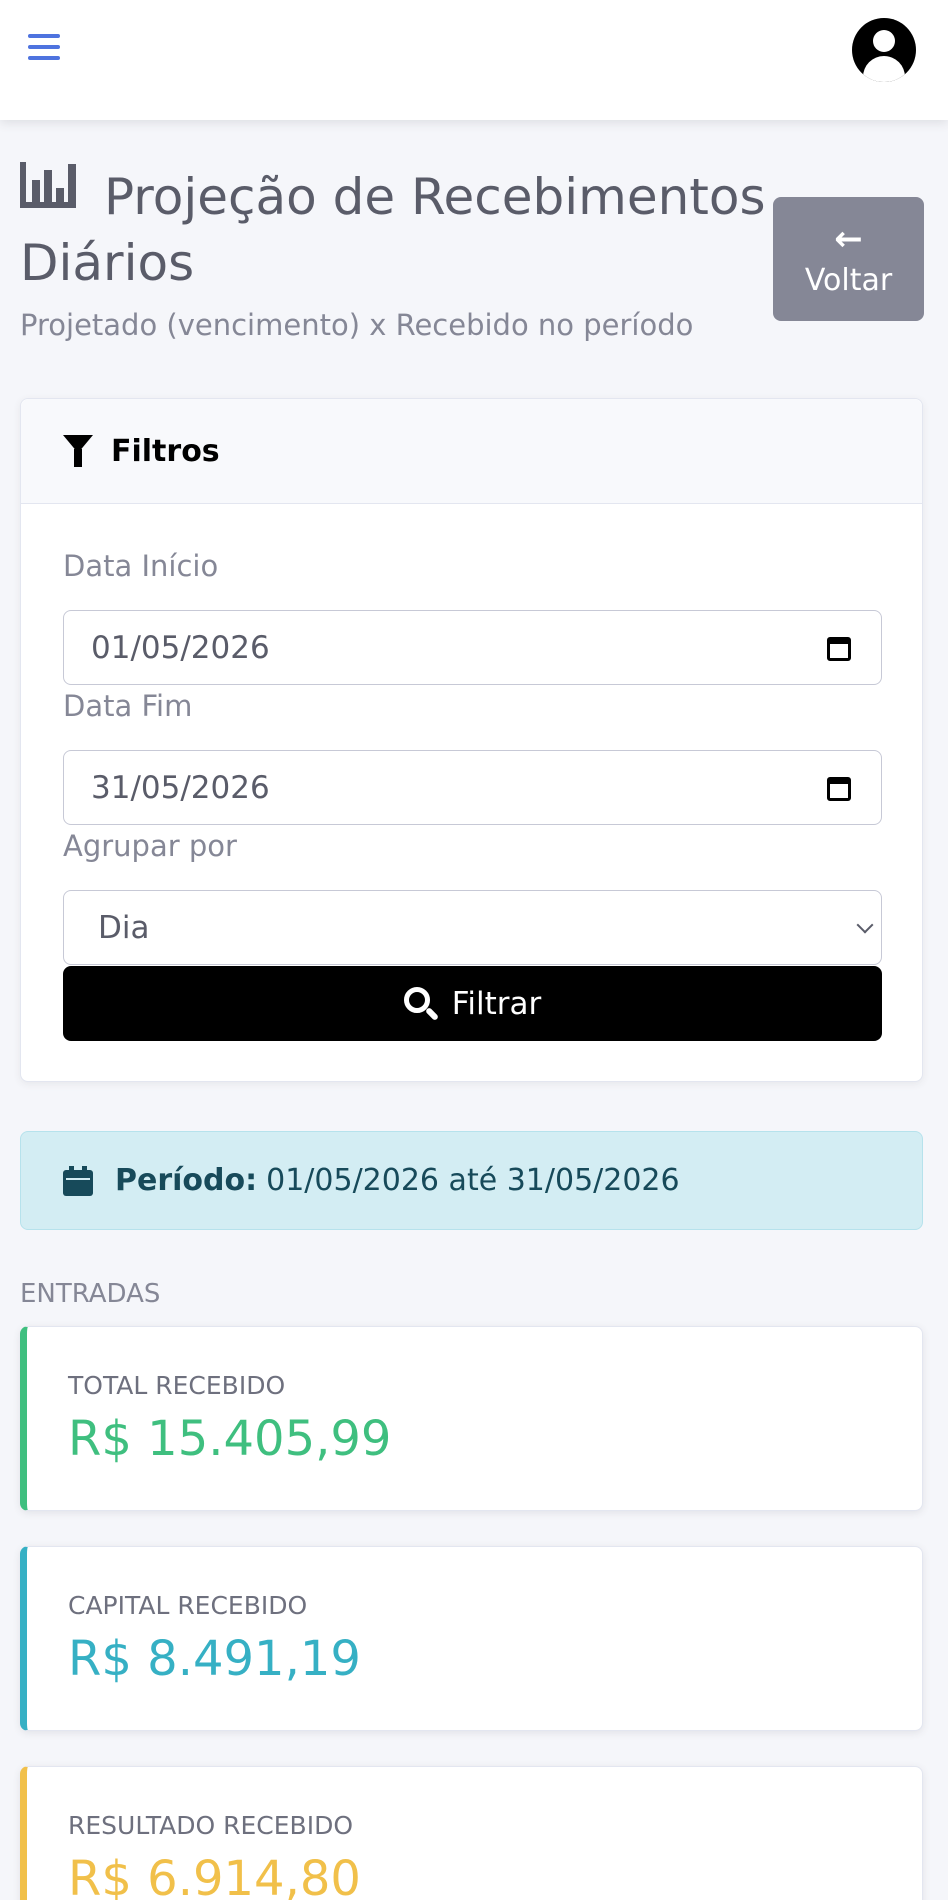 The height and width of the screenshot is (1900, 948). What do you see at coordinates (128, 706) in the screenshot?
I see `end-date-label: Data Fim` at bounding box center [128, 706].